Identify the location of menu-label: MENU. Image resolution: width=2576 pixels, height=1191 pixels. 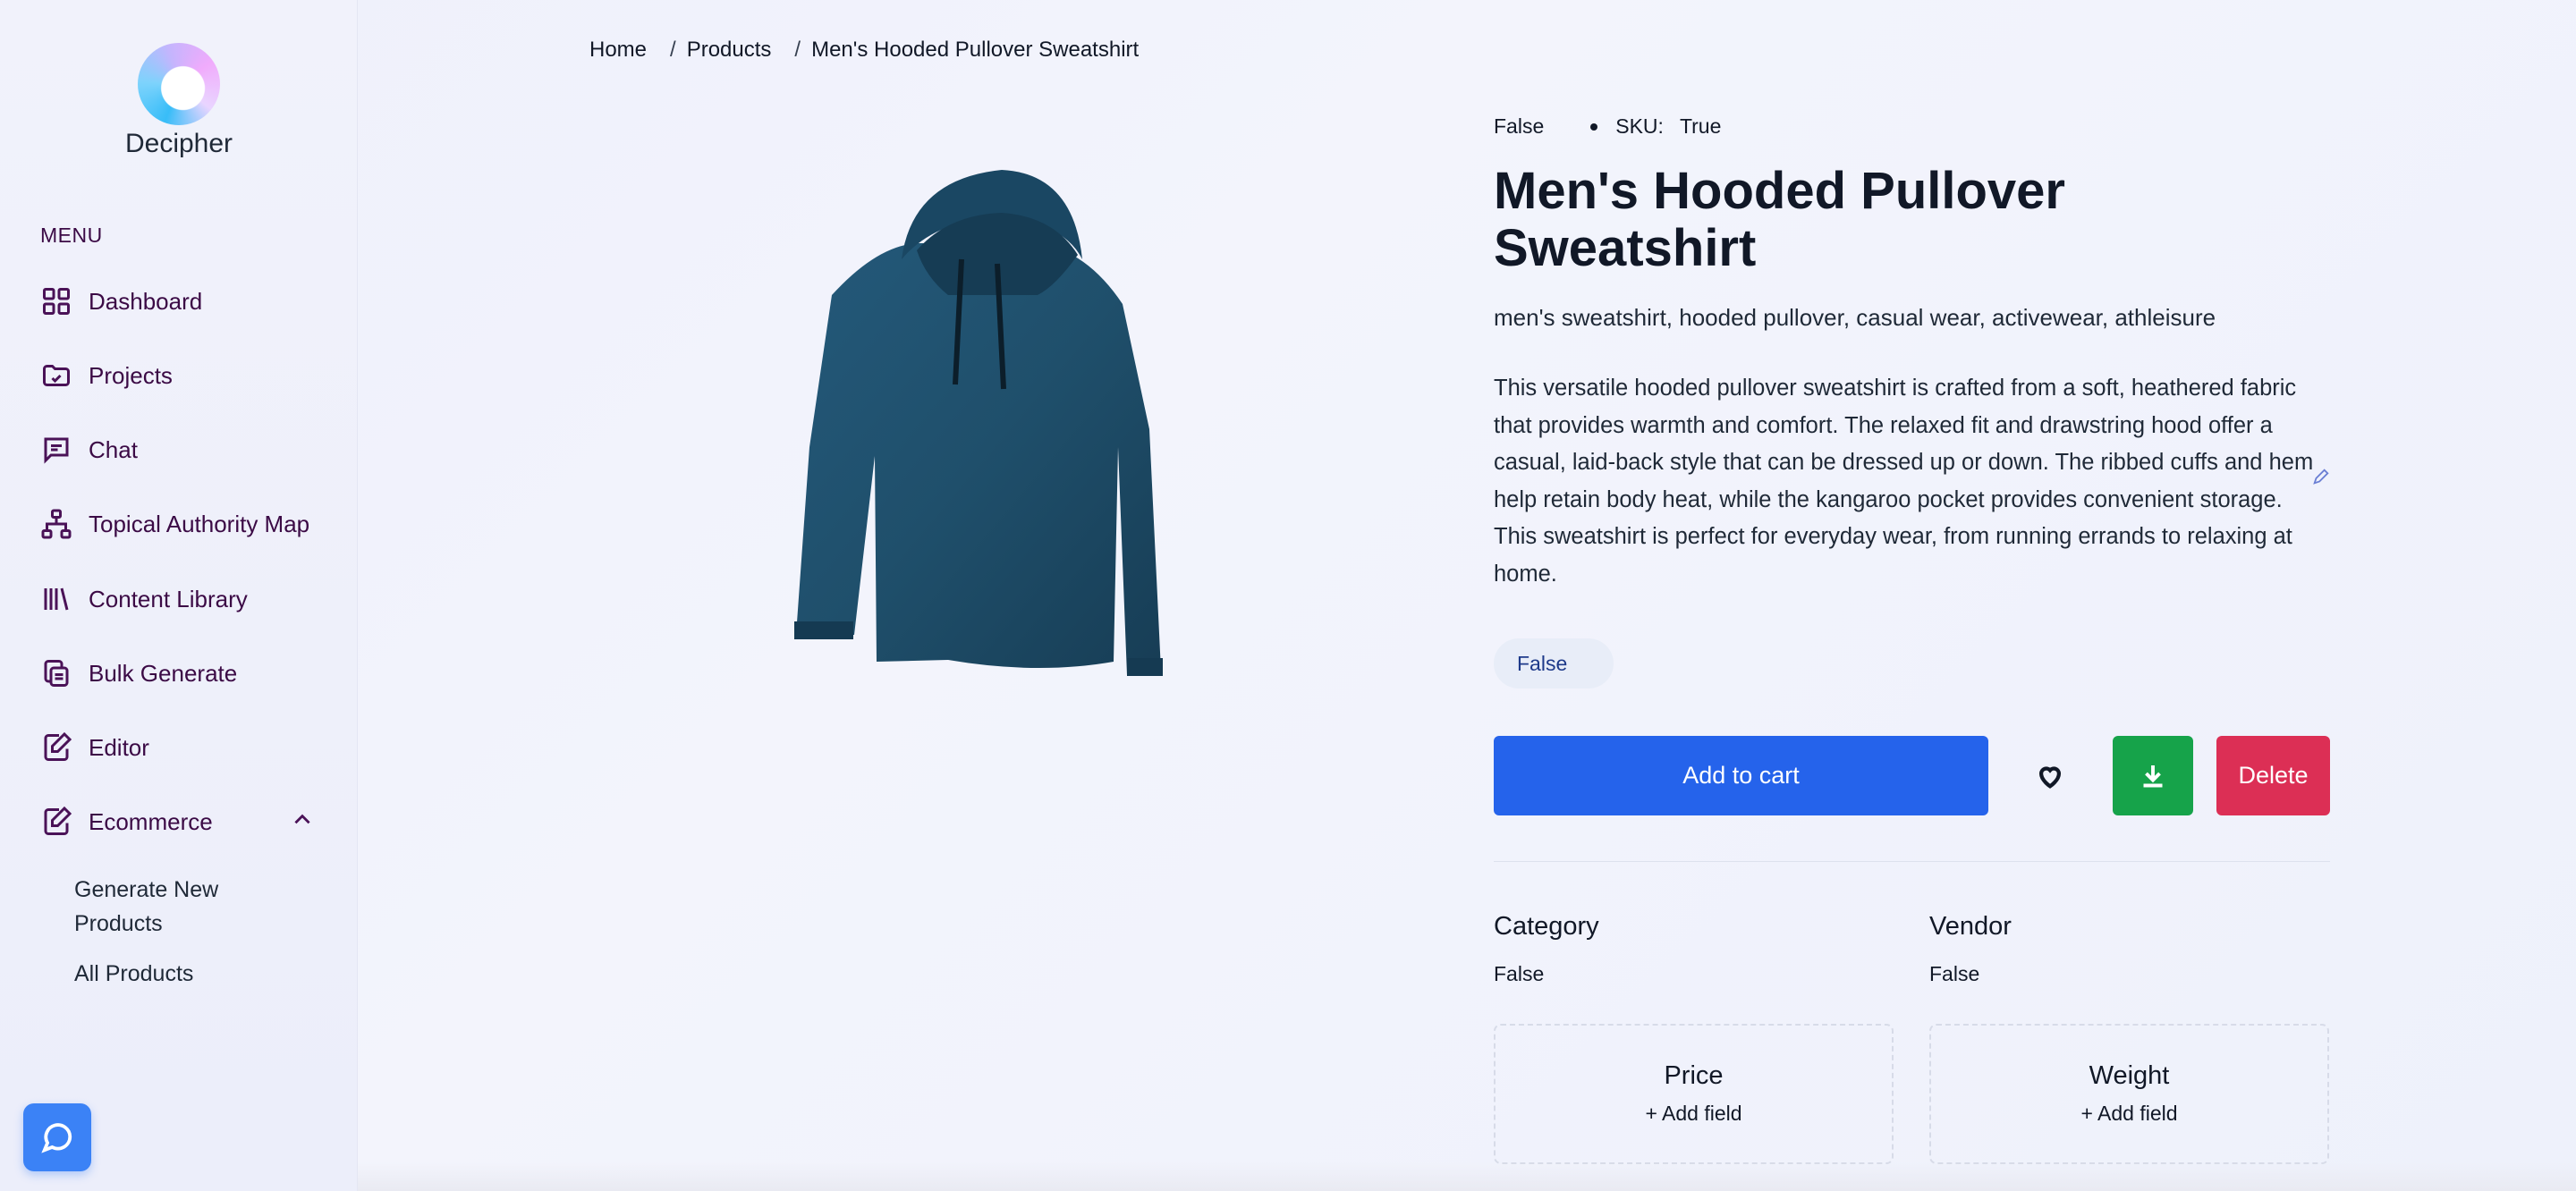
(71, 235).